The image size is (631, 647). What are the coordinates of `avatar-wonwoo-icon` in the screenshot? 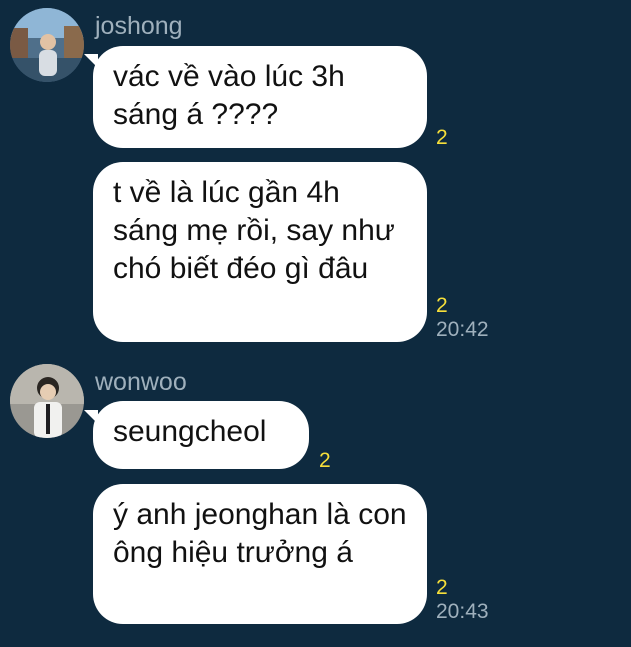 It's located at (47, 401).